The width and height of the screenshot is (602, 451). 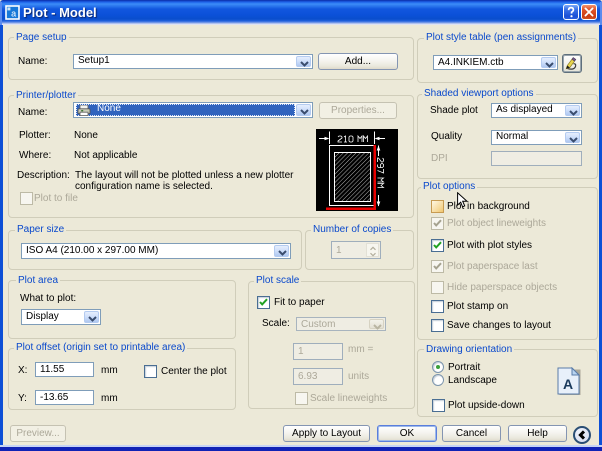 What do you see at coordinates (568, 384) in the screenshot?
I see `svg-text: A` at bounding box center [568, 384].